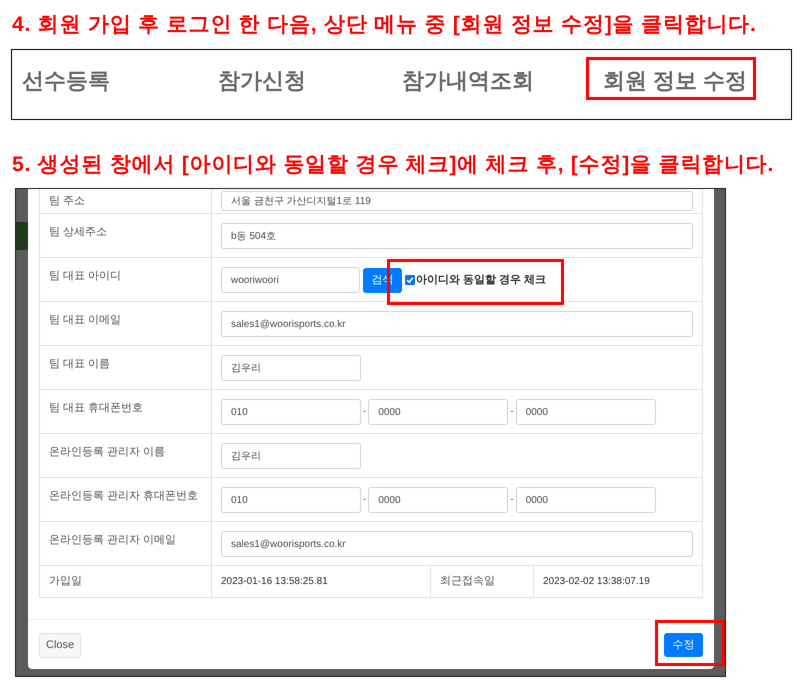 This screenshot has height=699, width=810. What do you see at coordinates (60, 645) in the screenshot?
I see `close-button: Close` at bounding box center [60, 645].